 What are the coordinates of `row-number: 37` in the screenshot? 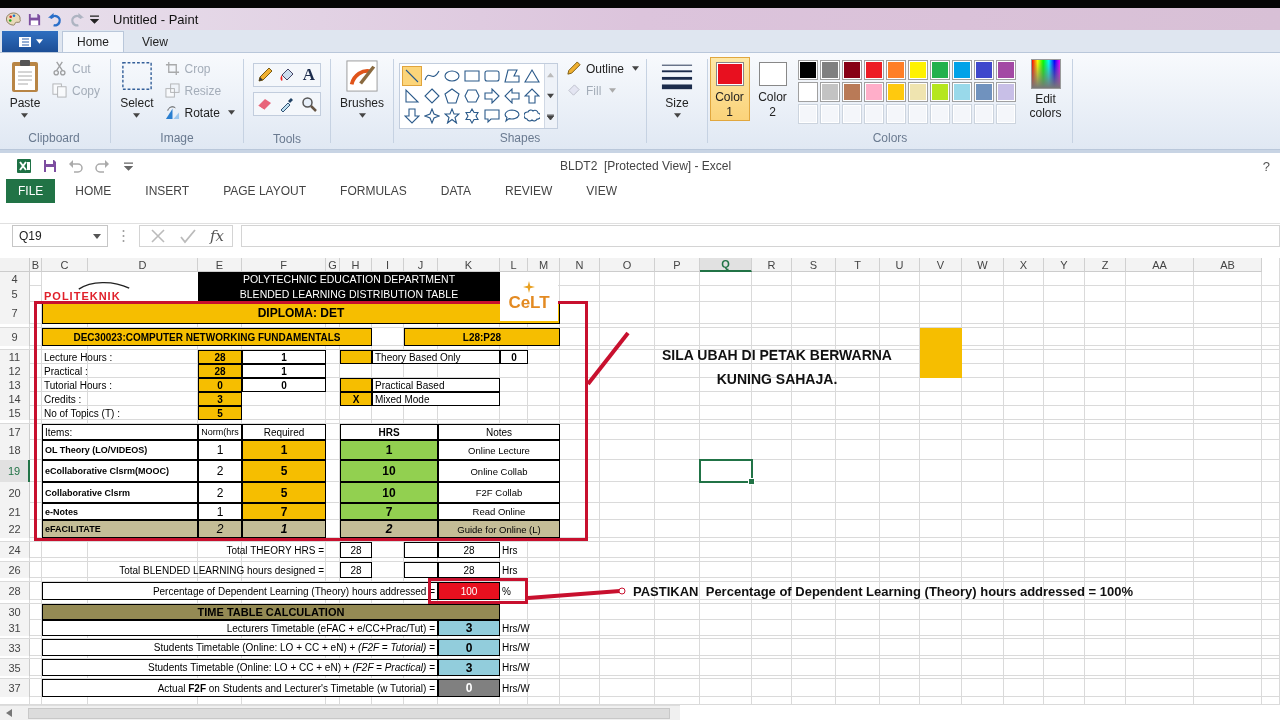 It's located at (15, 688).